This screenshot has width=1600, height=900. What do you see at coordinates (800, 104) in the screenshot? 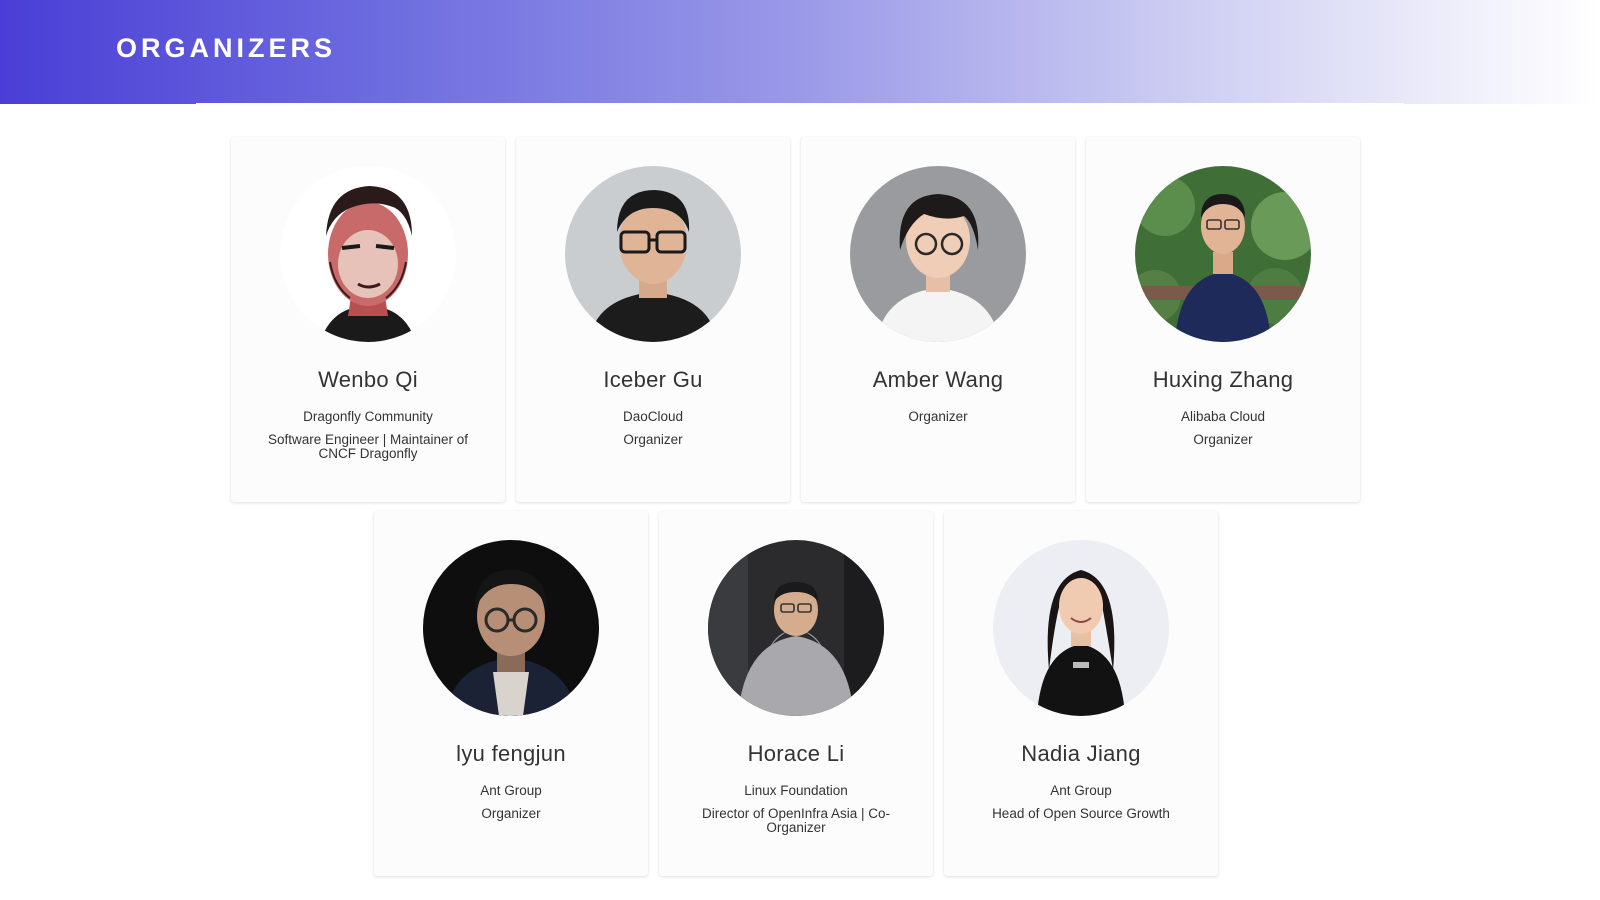
I see `header-divider` at bounding box center [800, 104].